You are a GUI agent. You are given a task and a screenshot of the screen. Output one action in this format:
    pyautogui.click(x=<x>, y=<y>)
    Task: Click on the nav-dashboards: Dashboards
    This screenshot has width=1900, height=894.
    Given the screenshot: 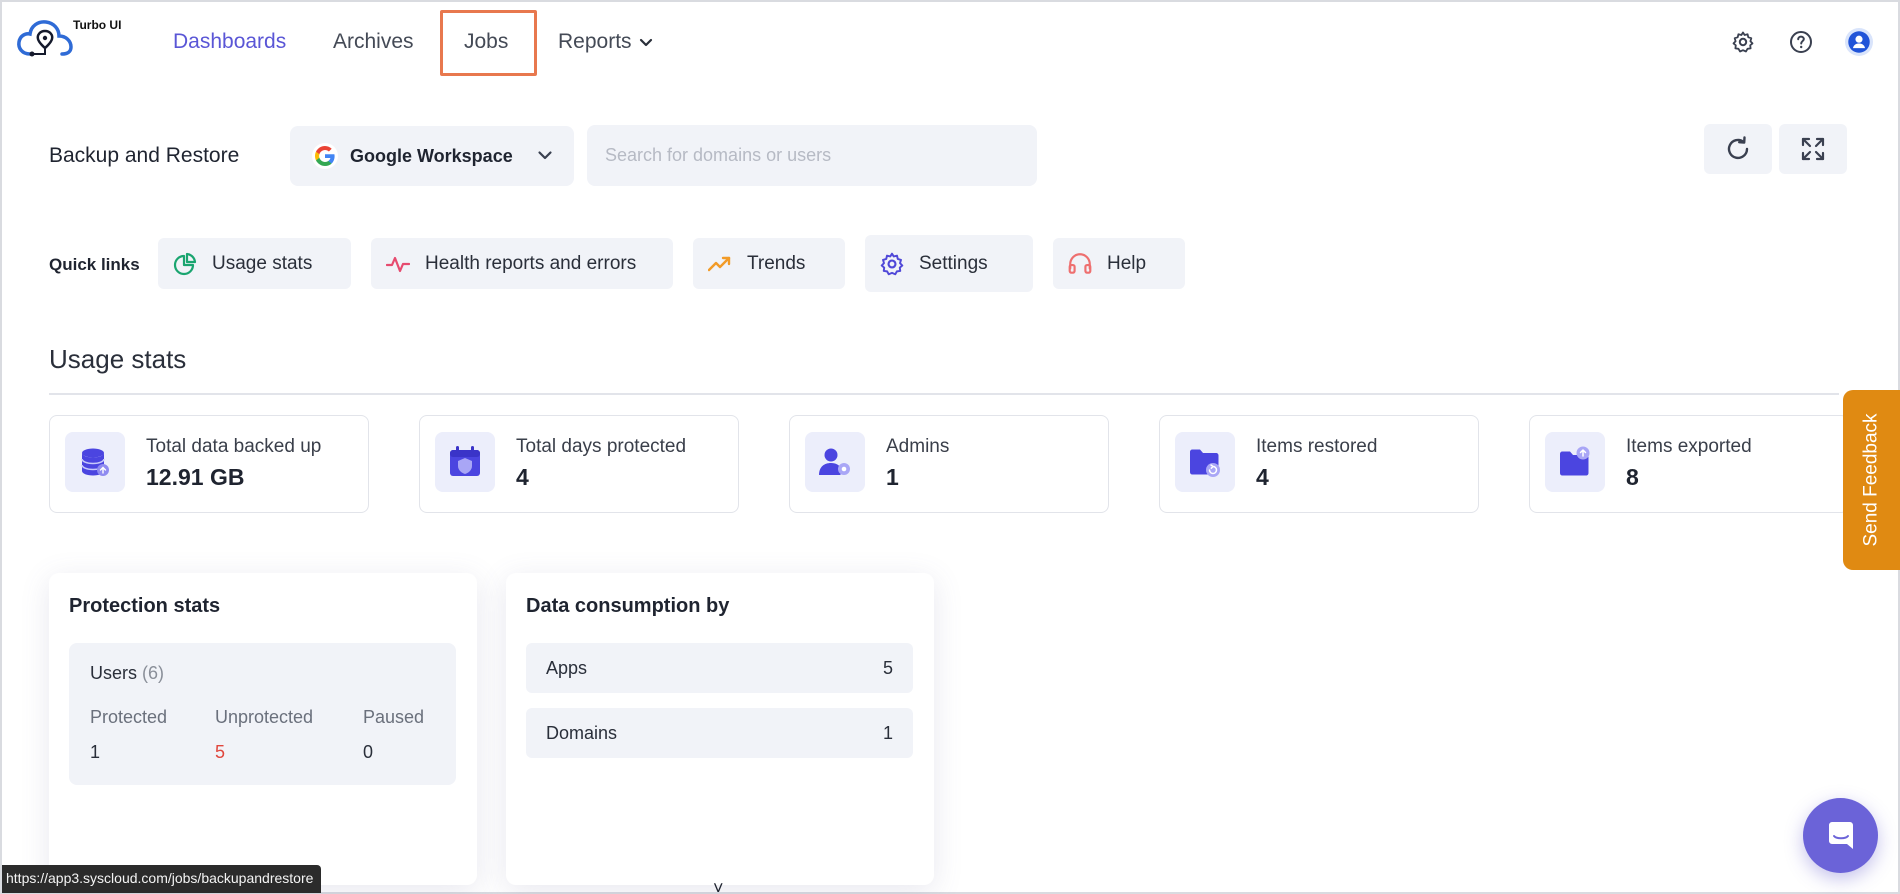 What is the action you would take?
    pyautogui.click(x=229, y=42)
    